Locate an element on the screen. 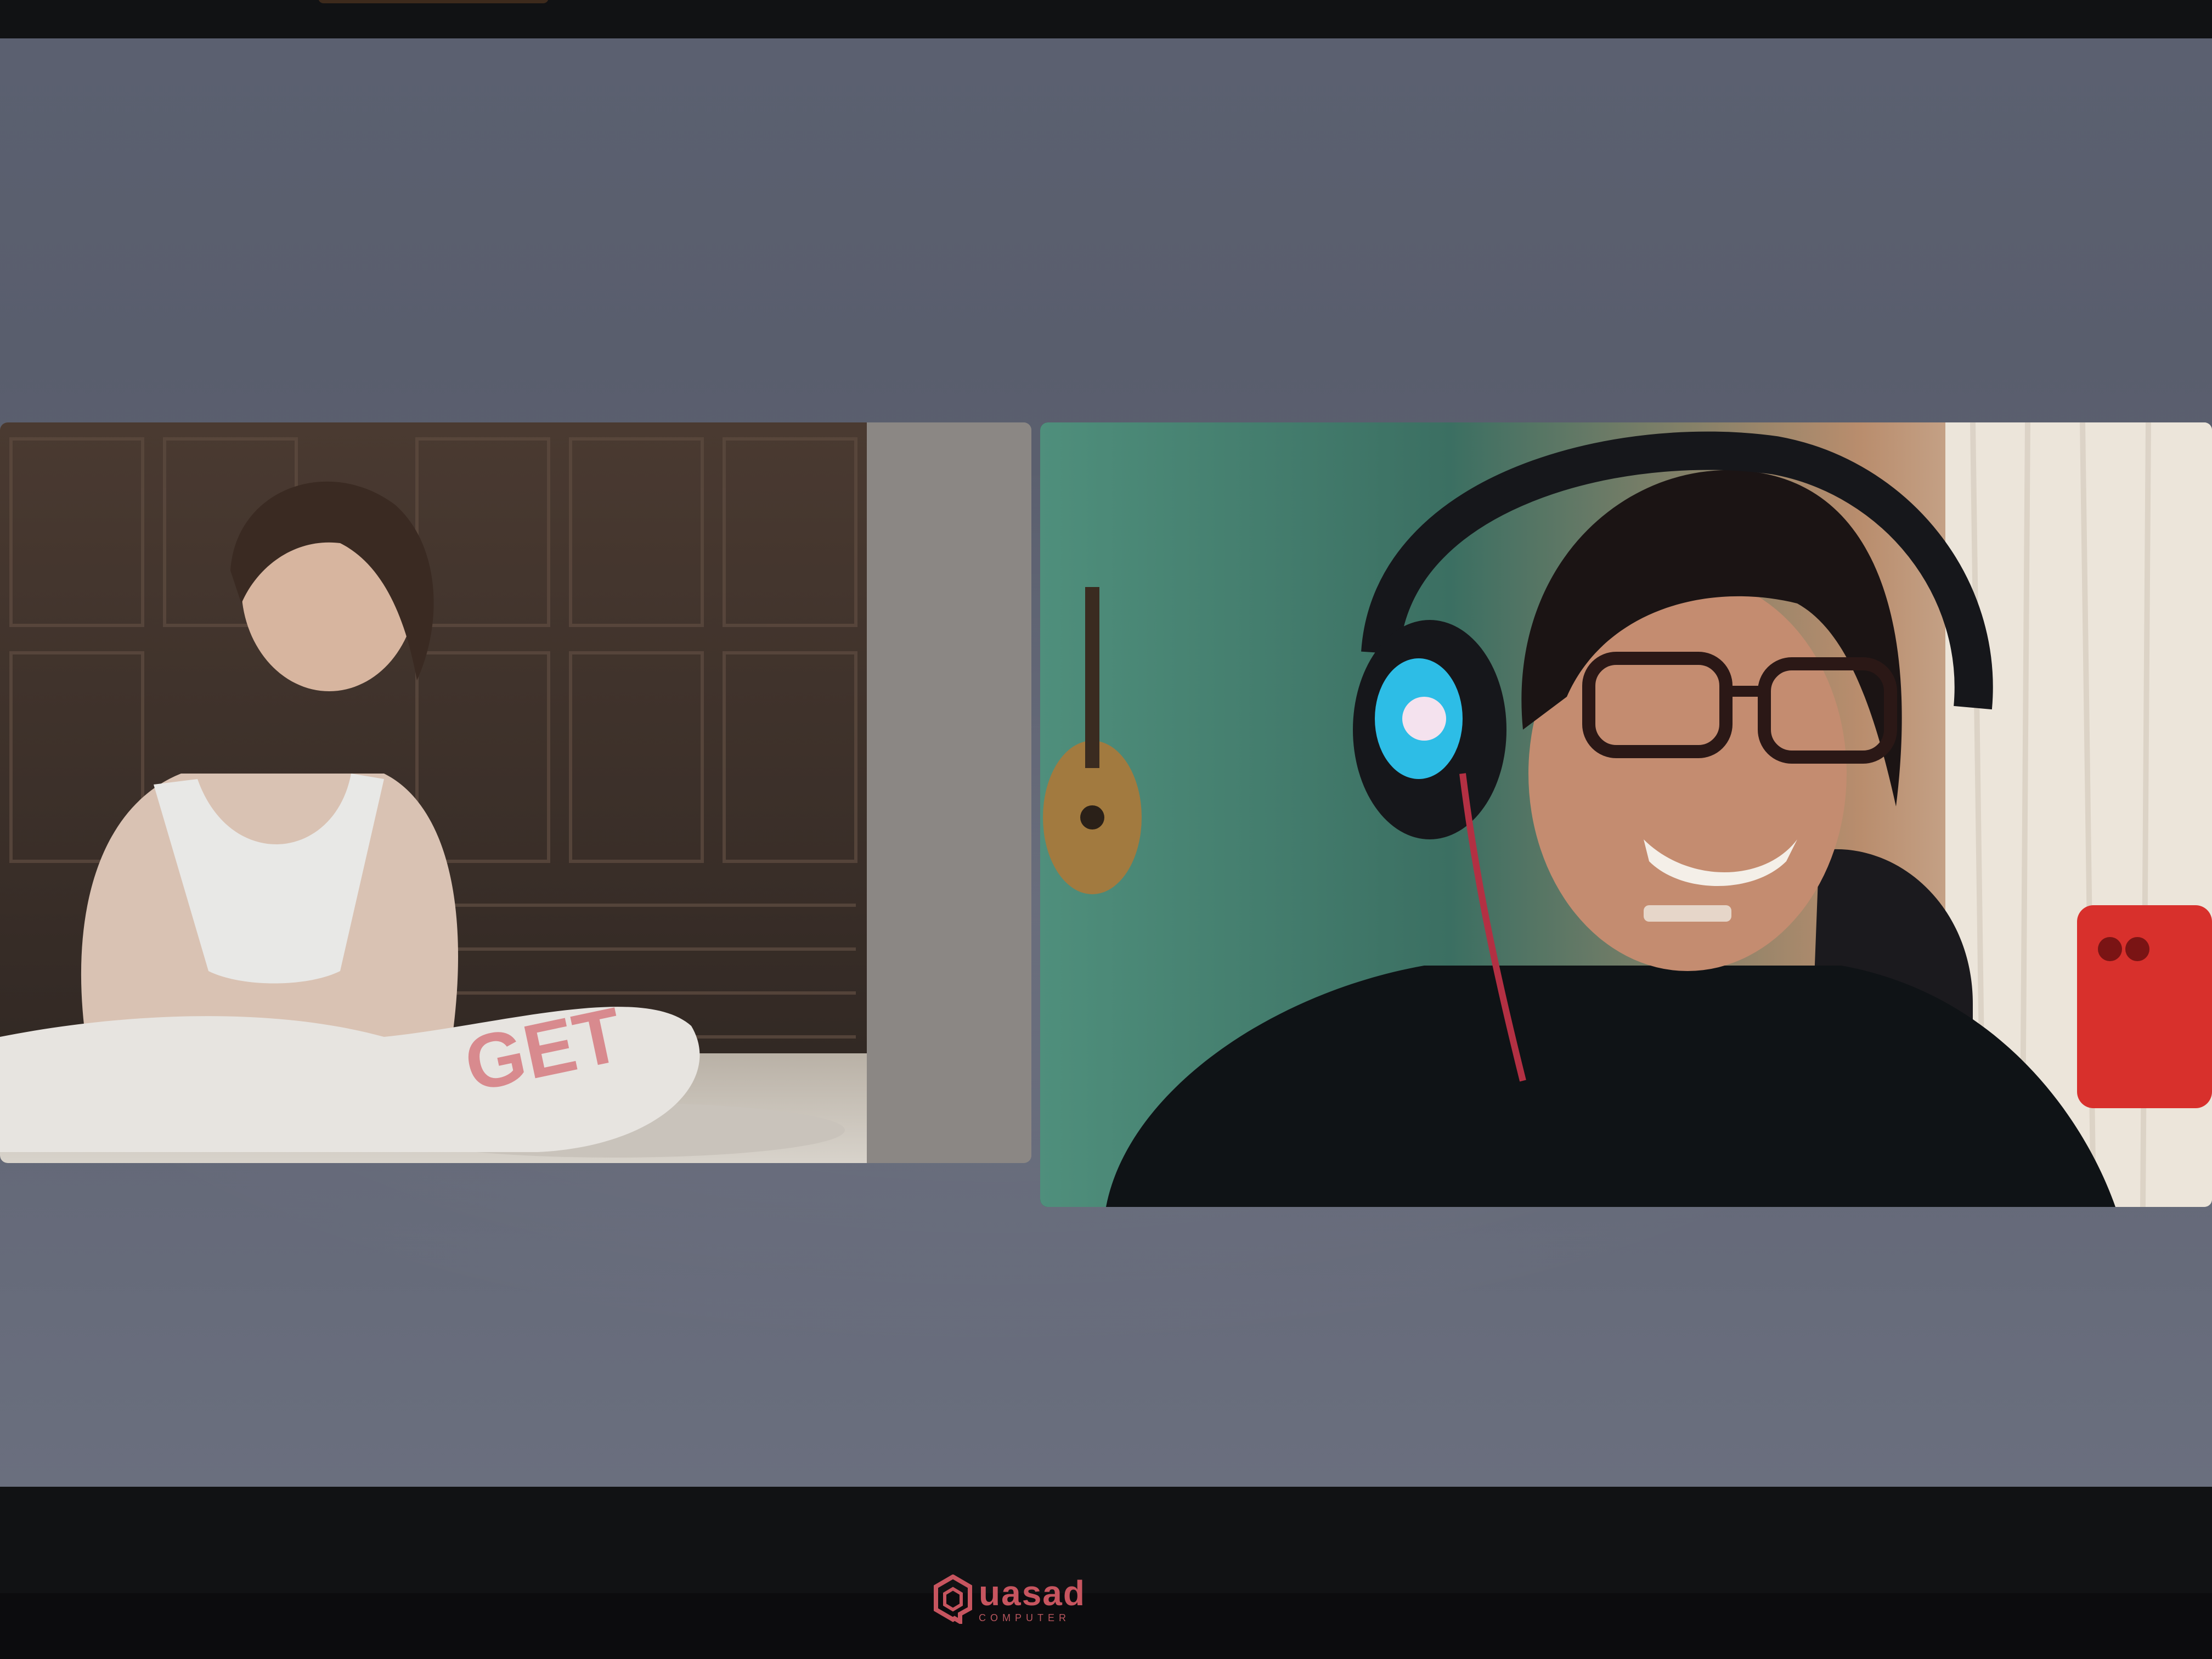  monitor-brand-logo: uasad COMPUTER is located at coordinates (1010, 1599).